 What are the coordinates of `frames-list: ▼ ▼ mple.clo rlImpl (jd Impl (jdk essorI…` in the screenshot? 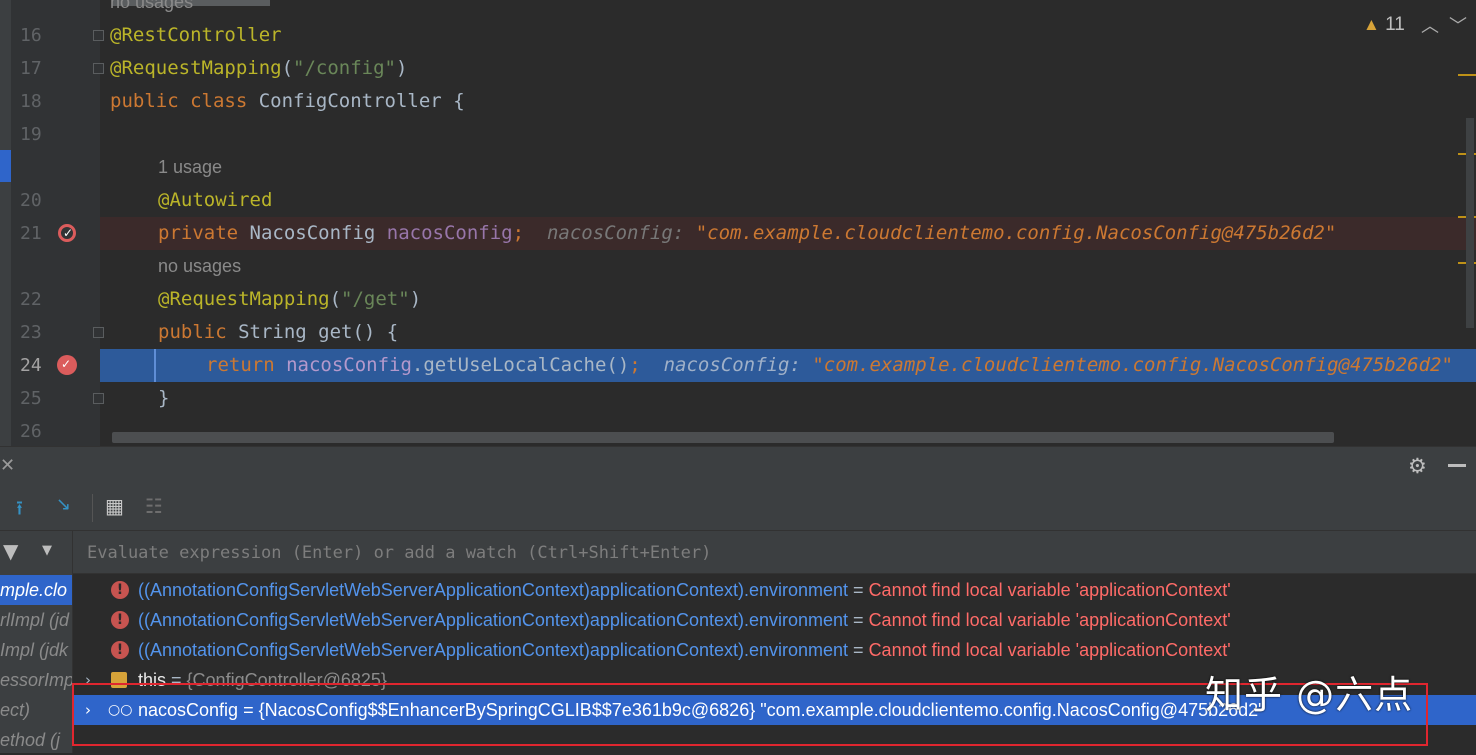 It's located at (36, 642).